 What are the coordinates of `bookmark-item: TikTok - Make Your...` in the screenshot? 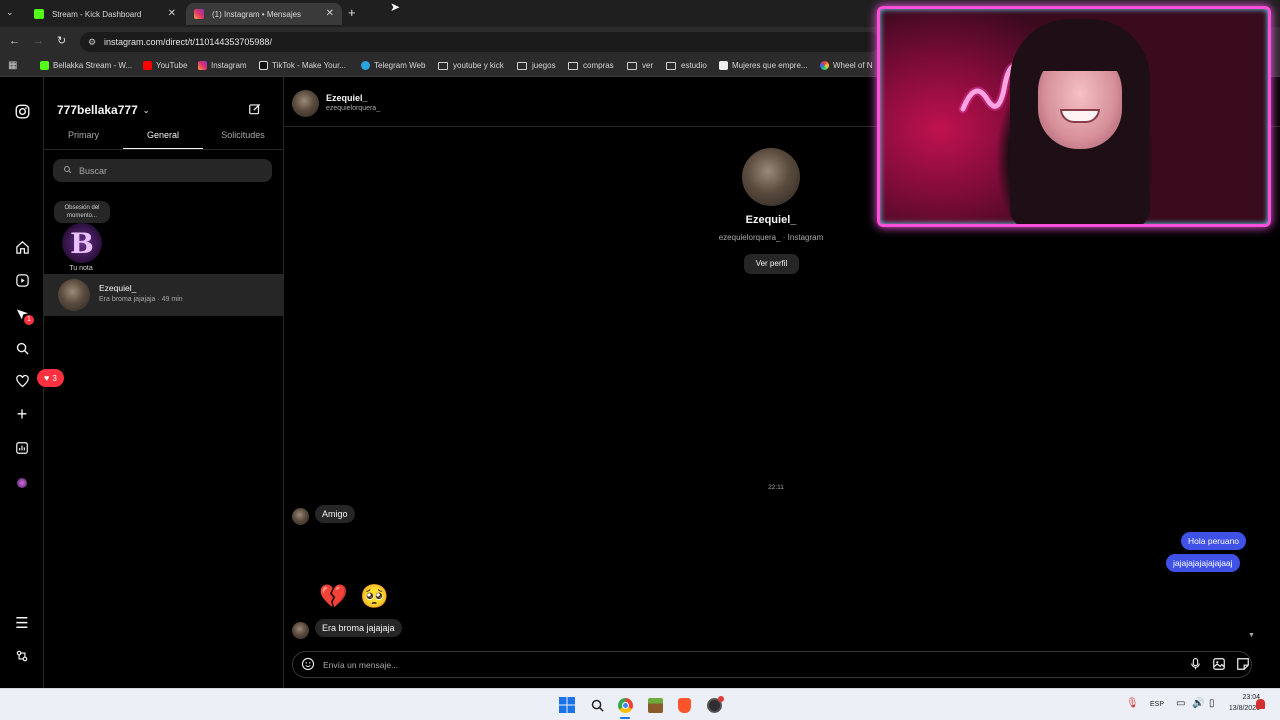 It's located at (302, 65).